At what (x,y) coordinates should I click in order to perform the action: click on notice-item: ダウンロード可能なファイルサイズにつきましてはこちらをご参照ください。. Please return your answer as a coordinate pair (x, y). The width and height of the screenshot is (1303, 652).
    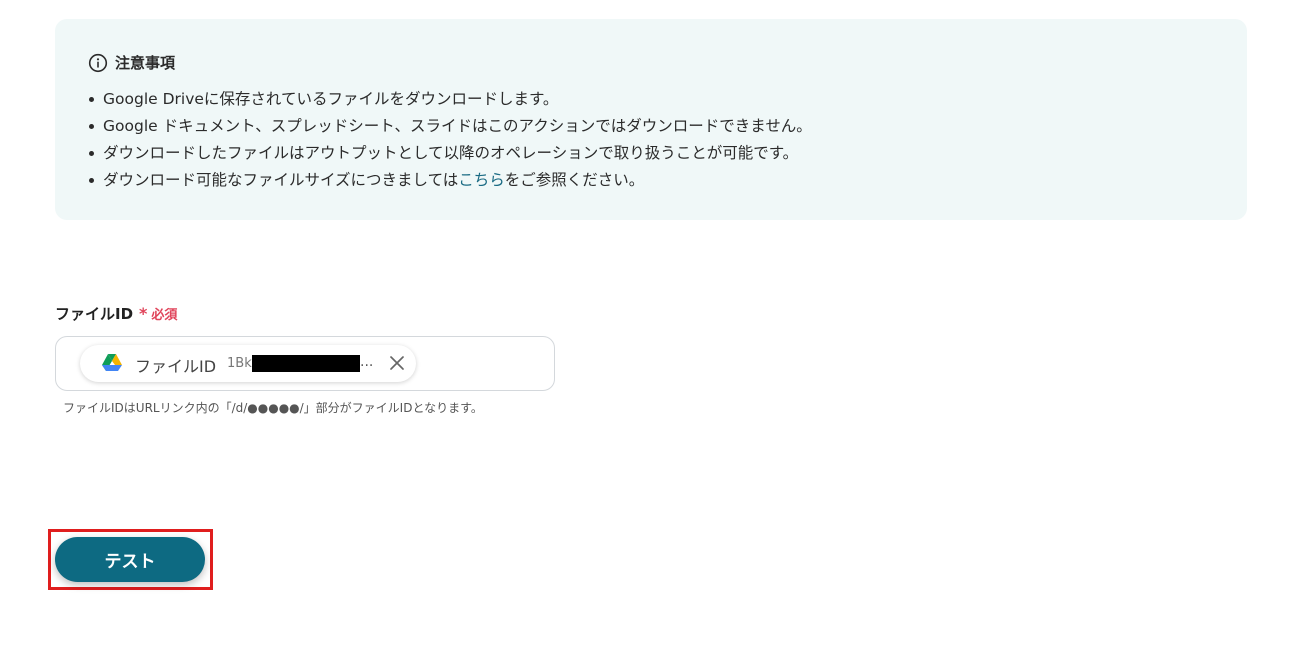
    Looking at the image, I should click on (450, 180).